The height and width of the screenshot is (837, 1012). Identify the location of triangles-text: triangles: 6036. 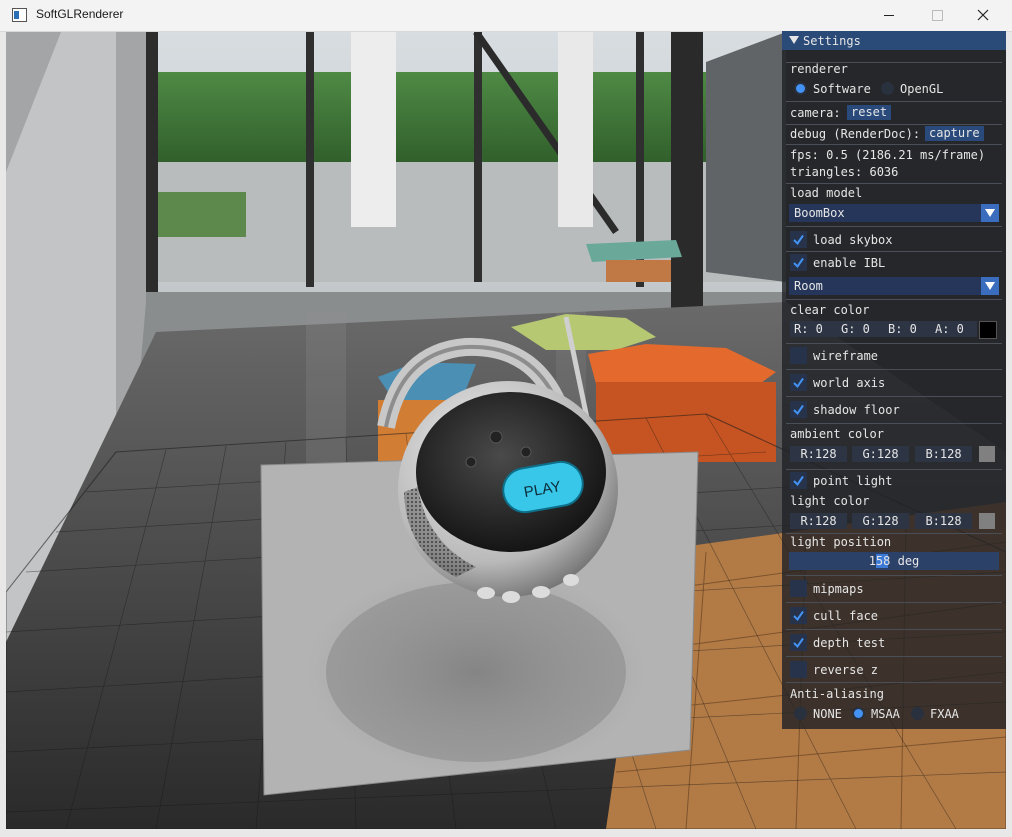
(844, 172).